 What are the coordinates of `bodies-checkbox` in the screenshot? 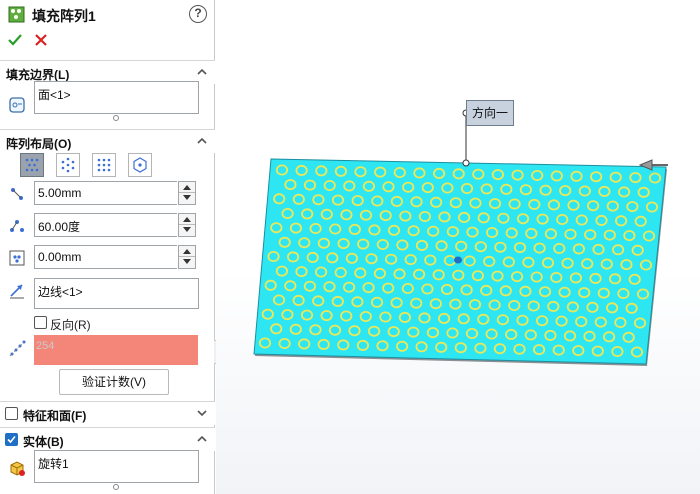 It's located at (11, 439).